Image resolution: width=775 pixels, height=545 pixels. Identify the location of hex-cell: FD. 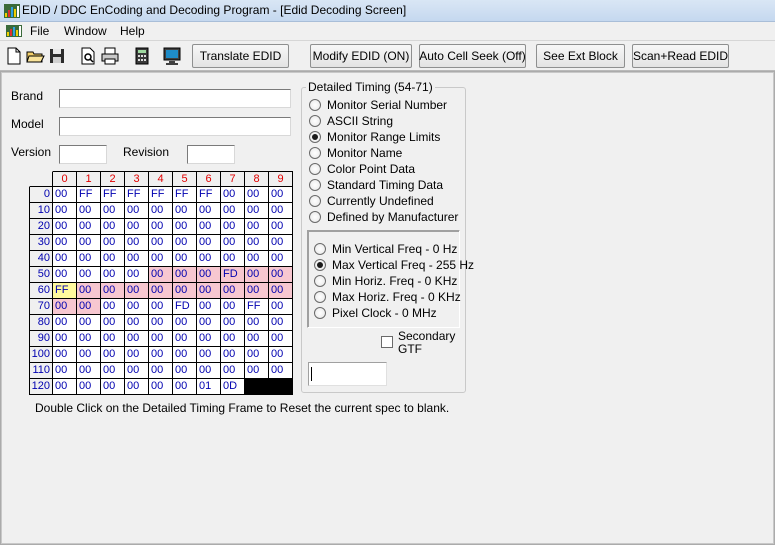
(185, 307).